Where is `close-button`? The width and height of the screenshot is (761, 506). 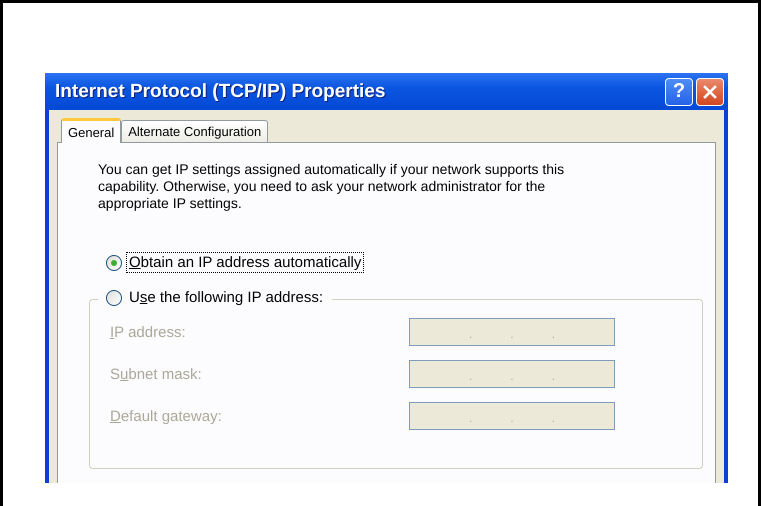
close-button is located at coordinates (710, 92).